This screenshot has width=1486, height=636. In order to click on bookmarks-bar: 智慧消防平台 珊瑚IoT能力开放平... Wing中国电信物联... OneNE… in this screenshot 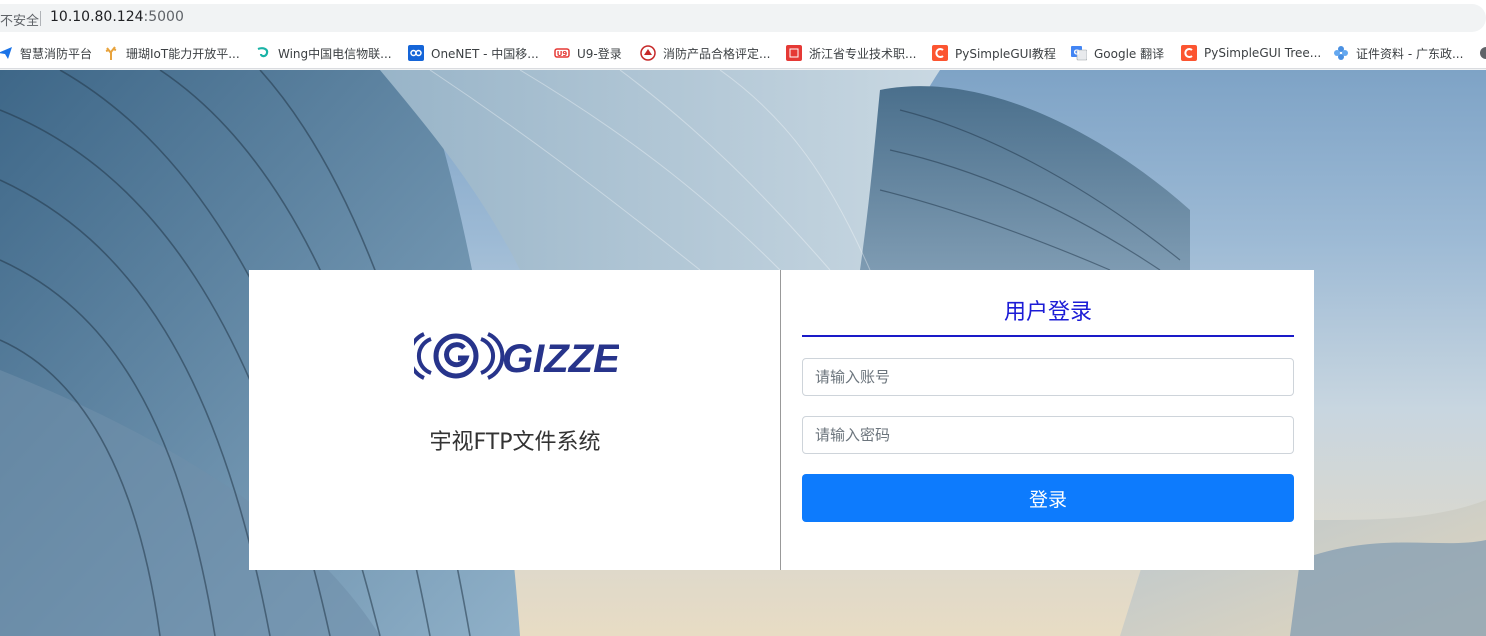, I will do `click(743, 52)`.